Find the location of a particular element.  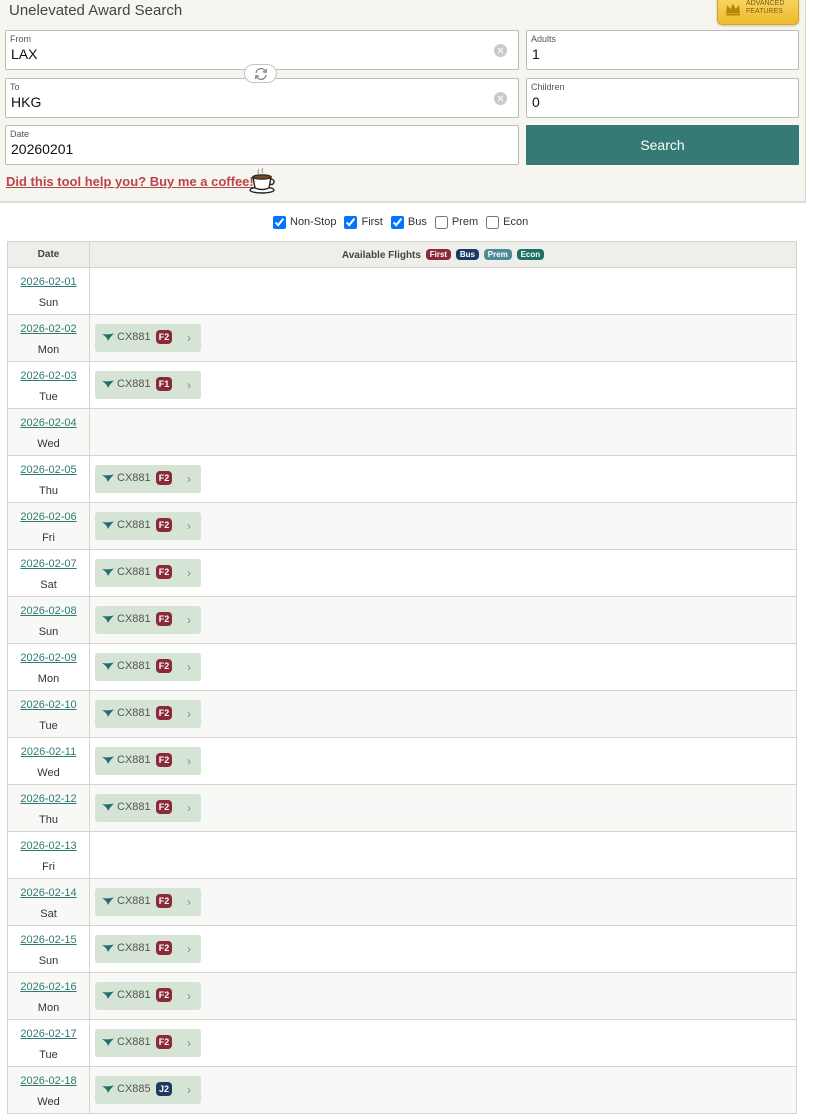

crown-icon is located at coordinates (733, 9).